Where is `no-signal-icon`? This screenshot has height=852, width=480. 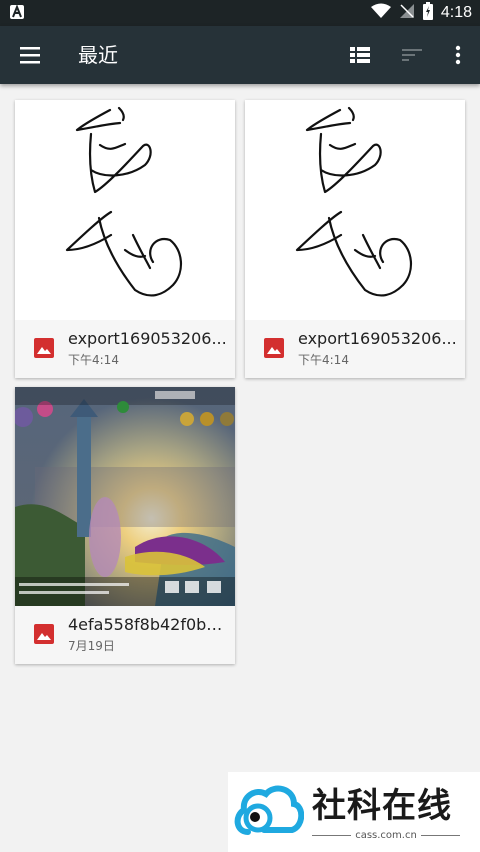
no-signal-icon is located at coordinates (407, 13).